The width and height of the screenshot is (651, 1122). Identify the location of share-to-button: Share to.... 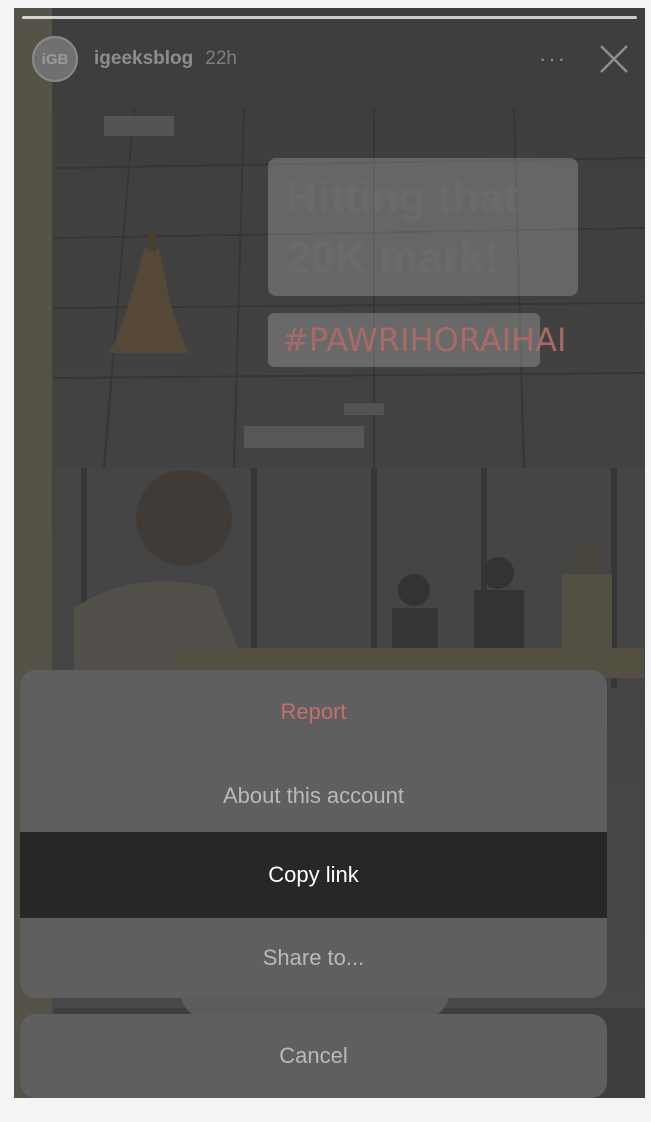
(313, 958).